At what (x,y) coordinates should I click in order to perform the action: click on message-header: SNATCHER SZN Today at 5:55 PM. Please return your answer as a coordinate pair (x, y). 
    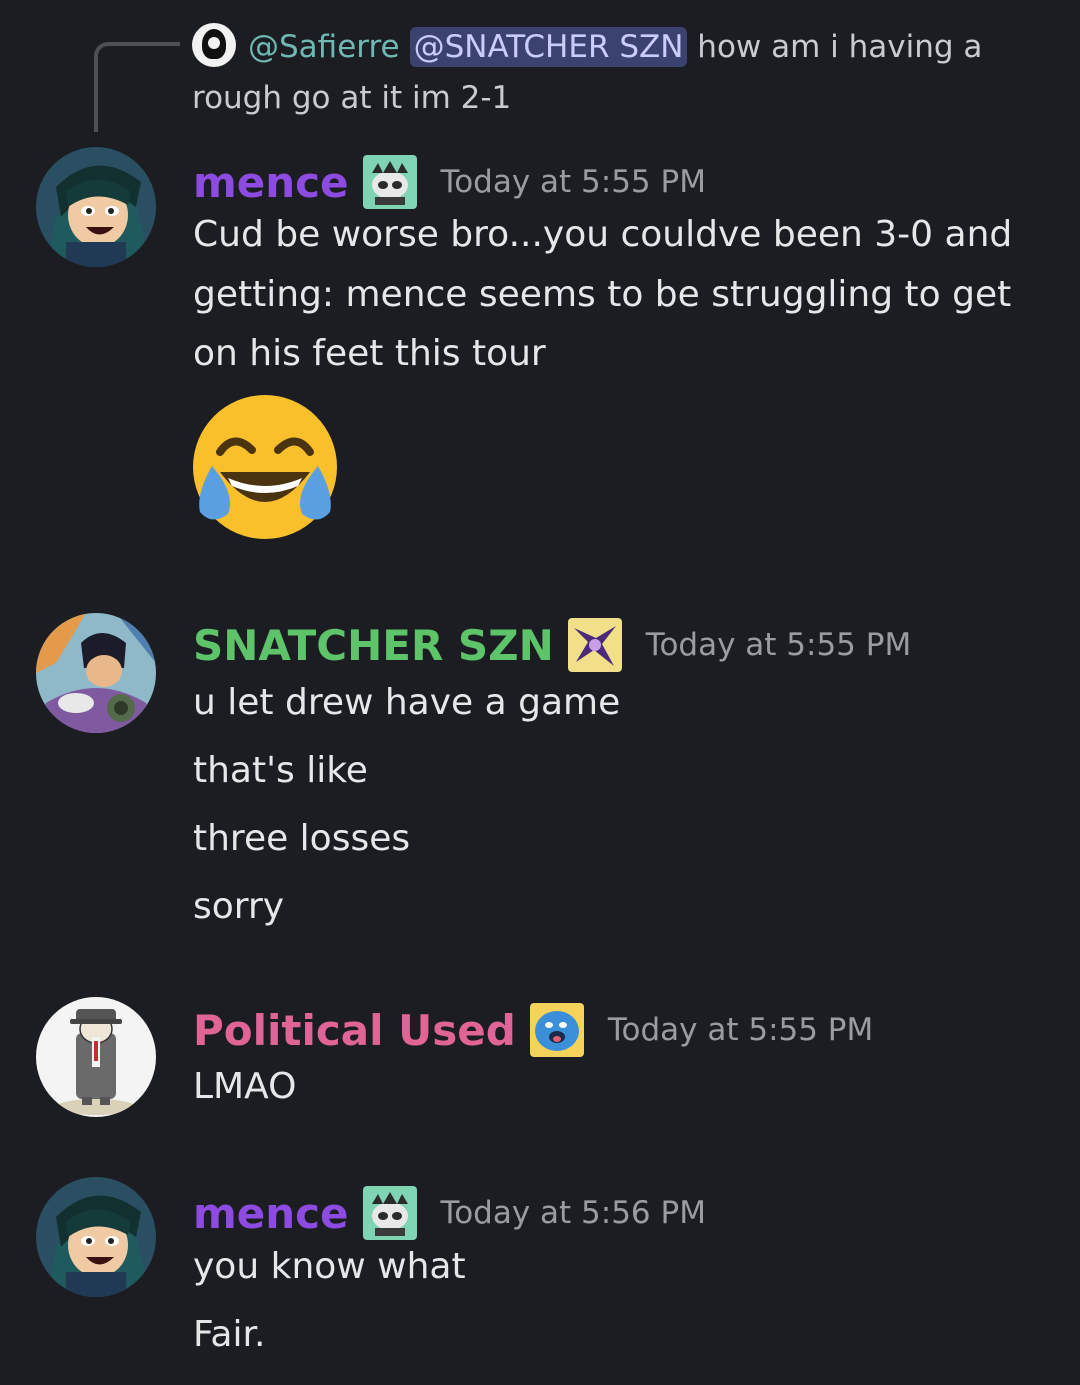
    Looking at the image, I should click on (552, 645).